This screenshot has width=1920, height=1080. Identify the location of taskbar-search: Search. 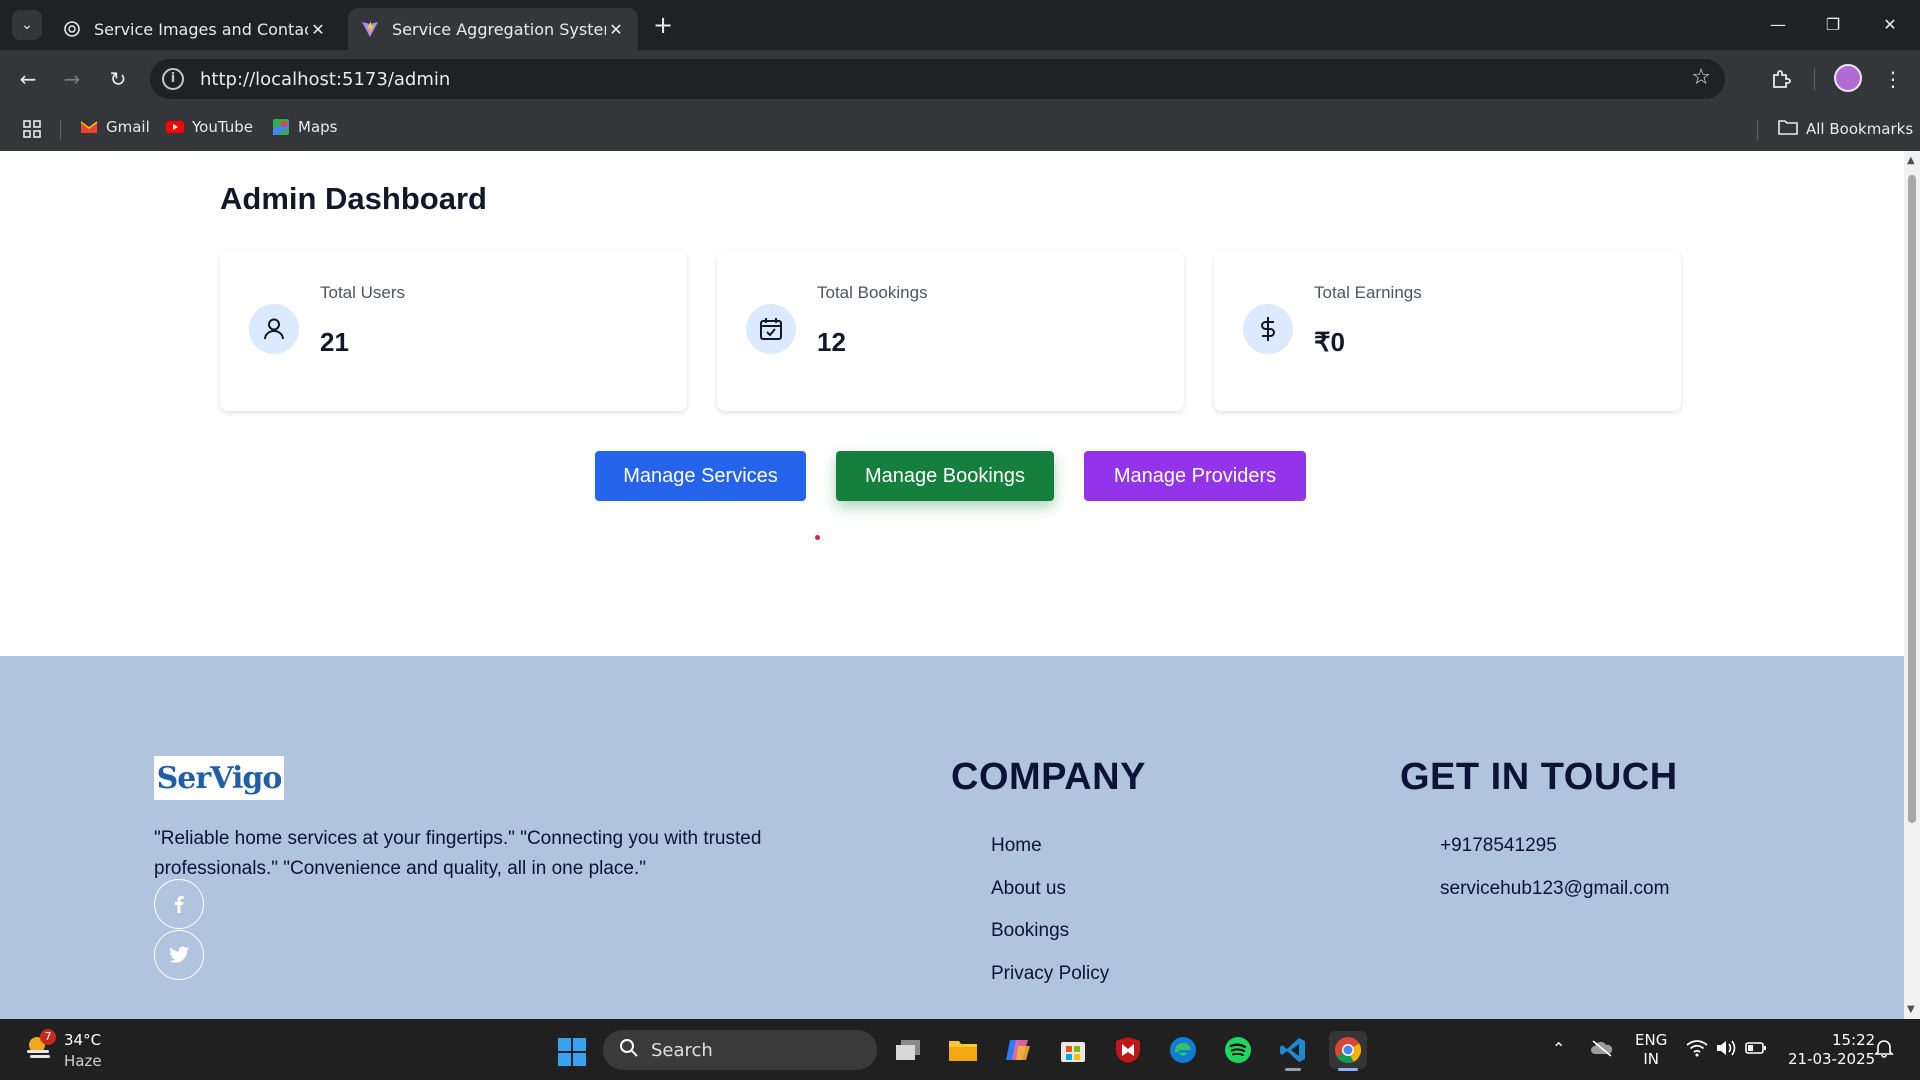
(740, 1050).